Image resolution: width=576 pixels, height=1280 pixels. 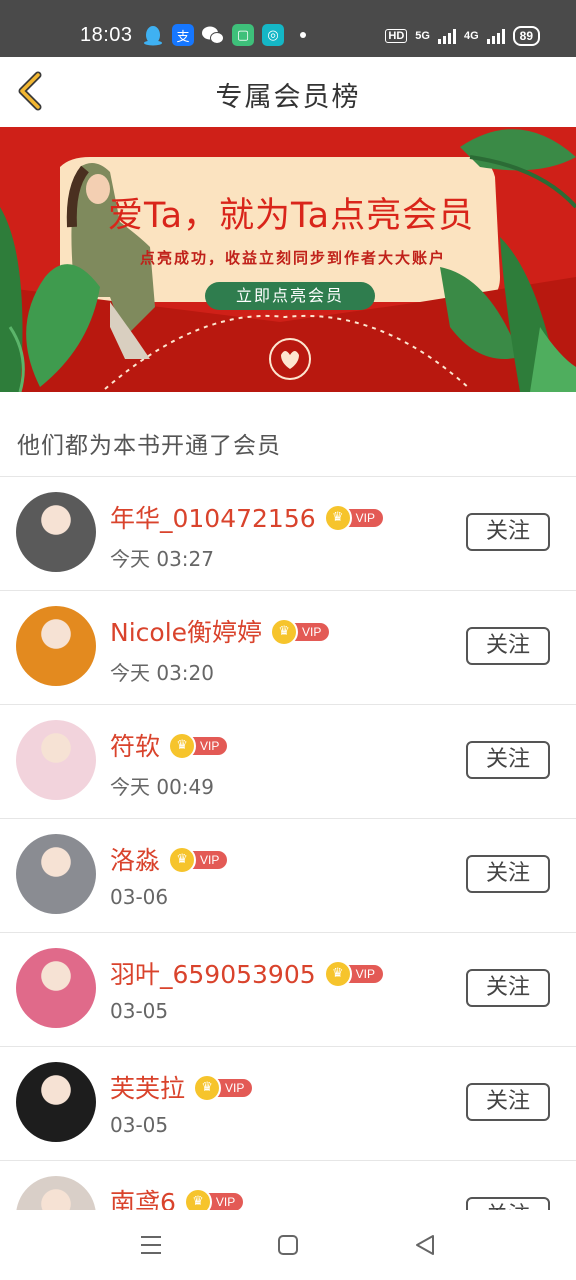 What do you see at coordinates (446, 36) in the screenshot?
I see `signal-icon` at bounding box center [446, 36].